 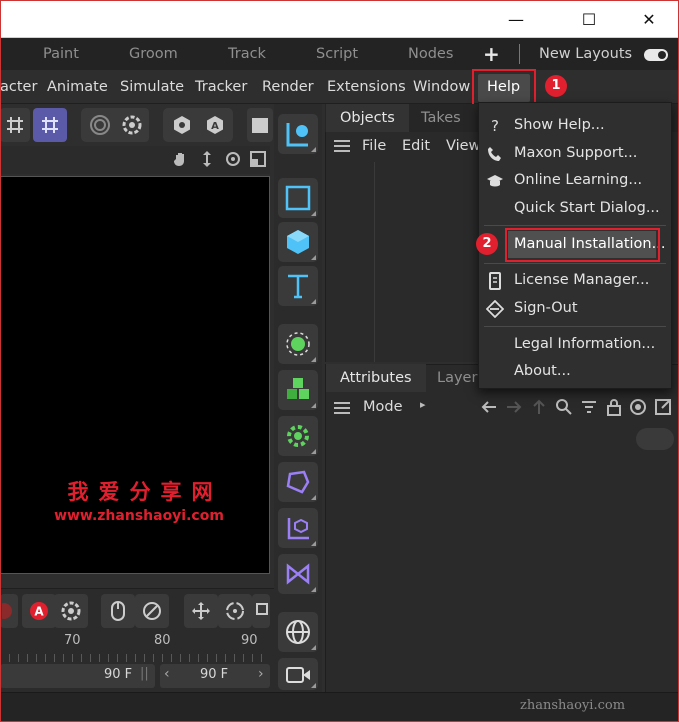 What do you see at coordinates (298, 528) in the screenshot?
I see `axis-object-icon` at bounding box center [298, 528].